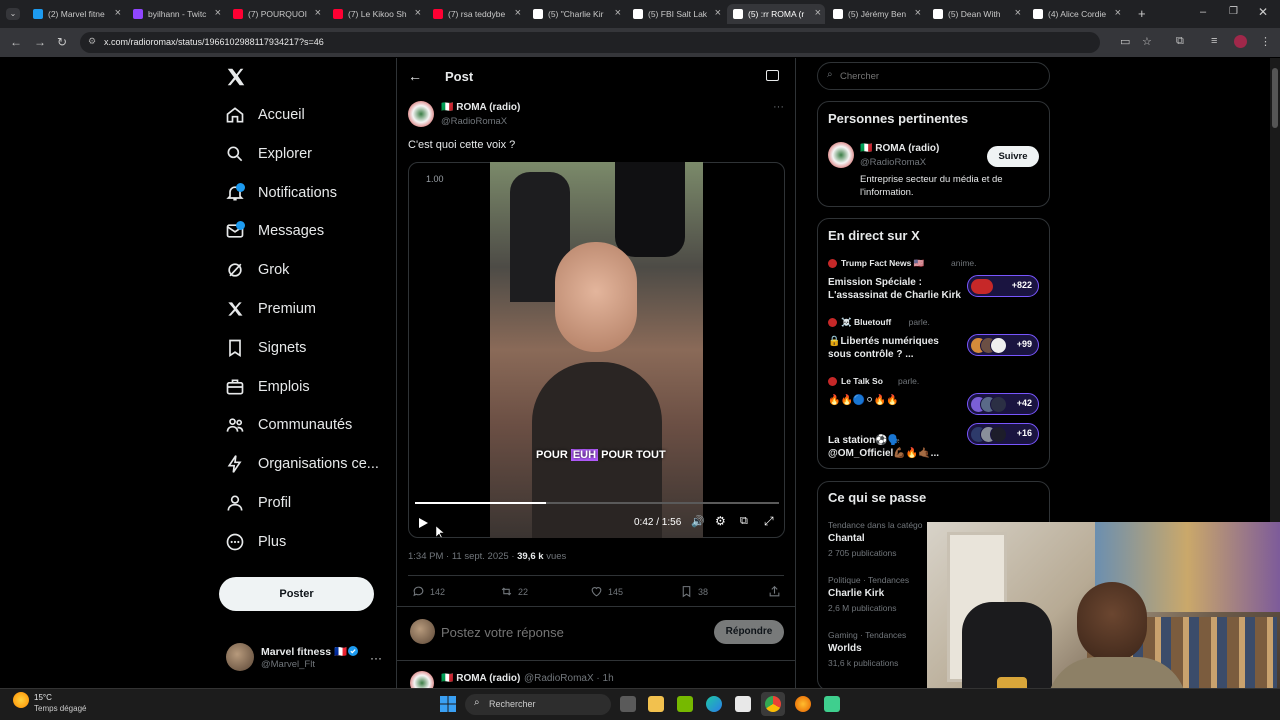 The width and height of the screenshot is (1280, 720). I want to click on restore-button: ❐, so click(1233, 11).